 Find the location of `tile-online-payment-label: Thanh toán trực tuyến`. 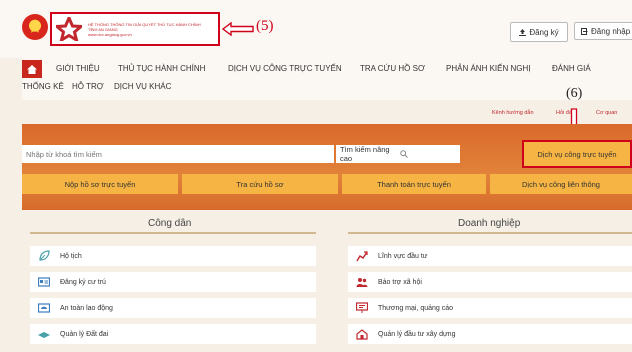

tile-online-payment-label: Thanh toán trực tuyến is located at coordinates (414, 184).